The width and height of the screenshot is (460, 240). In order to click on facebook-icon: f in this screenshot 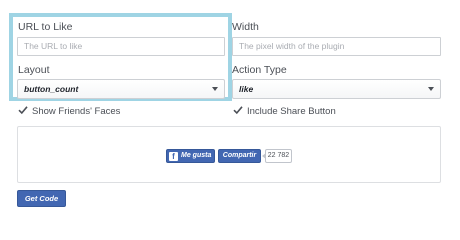, I will do `click(173, 156)`.